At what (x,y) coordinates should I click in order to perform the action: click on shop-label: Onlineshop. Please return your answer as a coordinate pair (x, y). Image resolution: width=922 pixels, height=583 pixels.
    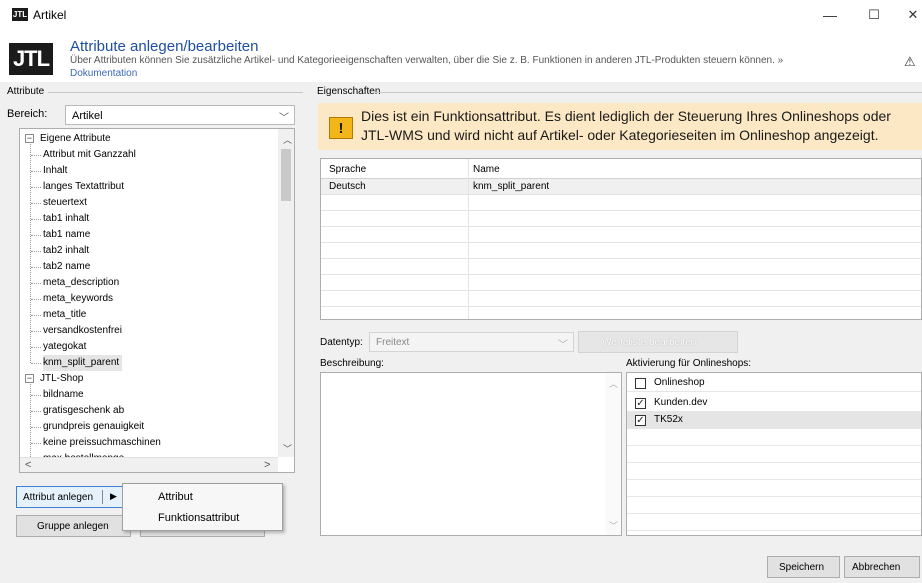
    Looking at the image, I should click on (679, 382).